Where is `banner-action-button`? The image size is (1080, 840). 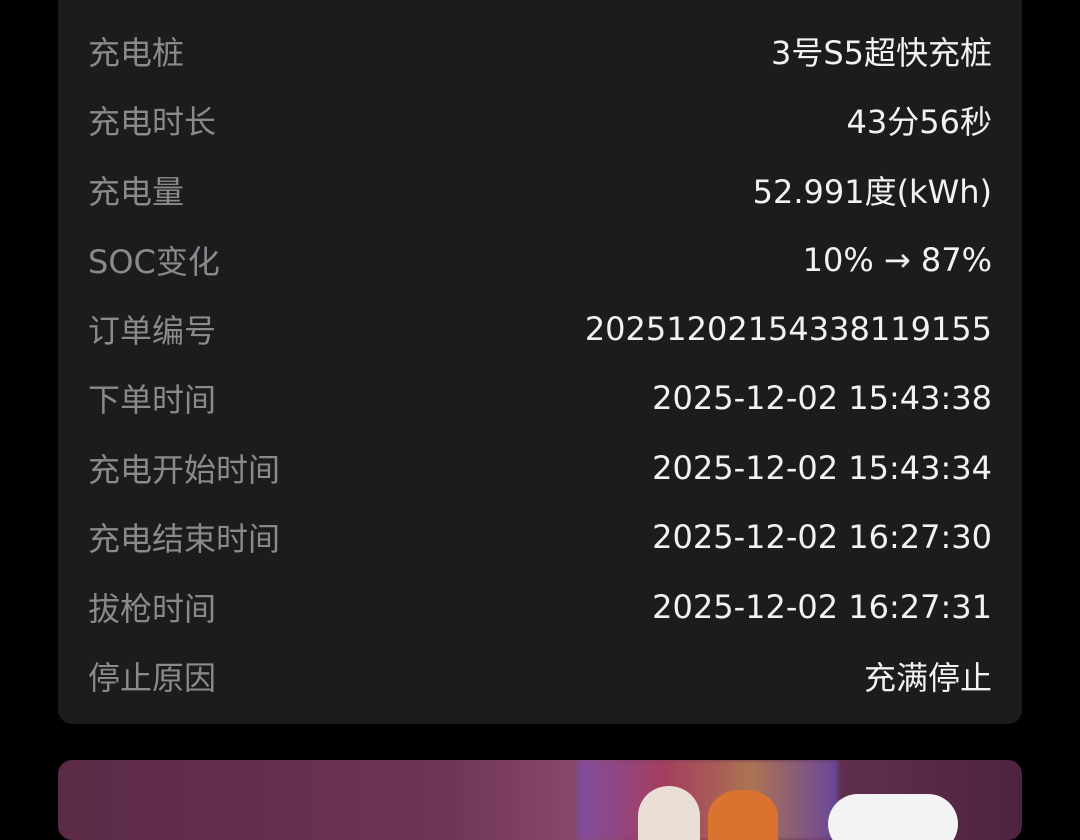 banner-action-button is located at coordinates (893, 817).